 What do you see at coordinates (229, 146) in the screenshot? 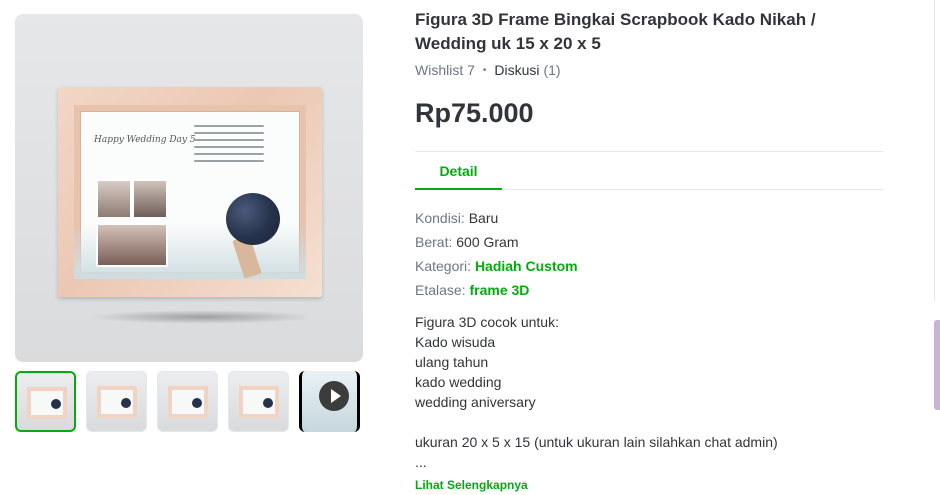
I see `note-text-lines` at bounding box center [229, 146].